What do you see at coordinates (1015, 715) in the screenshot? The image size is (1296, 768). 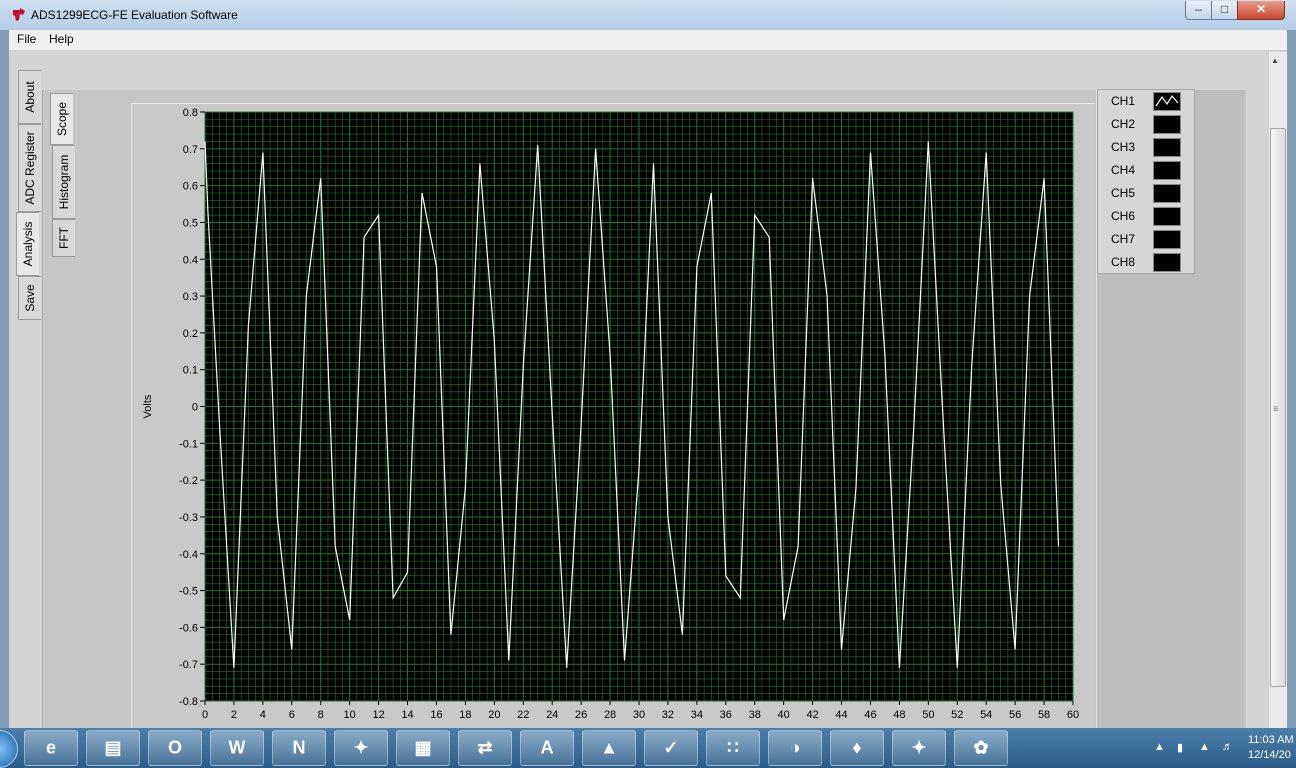 I see `x-tick-label: 56` at bounding box center [1015, 715].